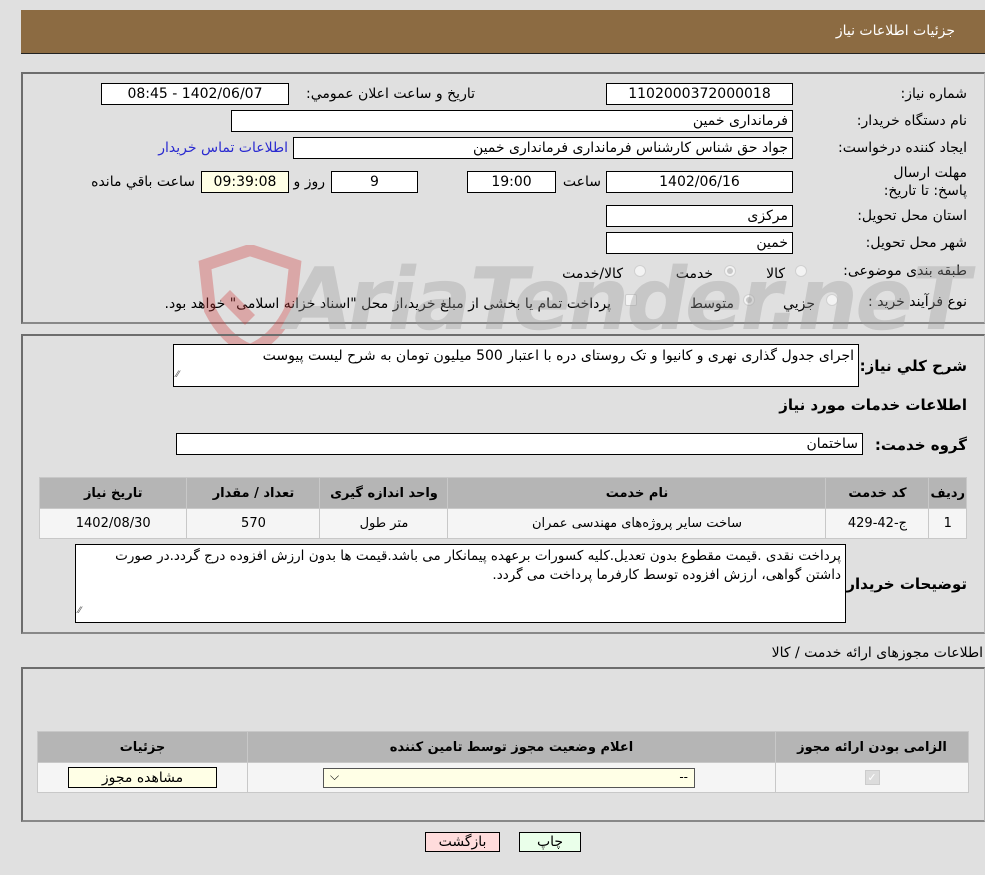 The image size is (985, 875). What do you see at coordinates (925, 182) in the screenshot?
I see `deadline-label: مهلت ارسال پاسخ: تا تاریخ:` at bounding box center [925, 182].